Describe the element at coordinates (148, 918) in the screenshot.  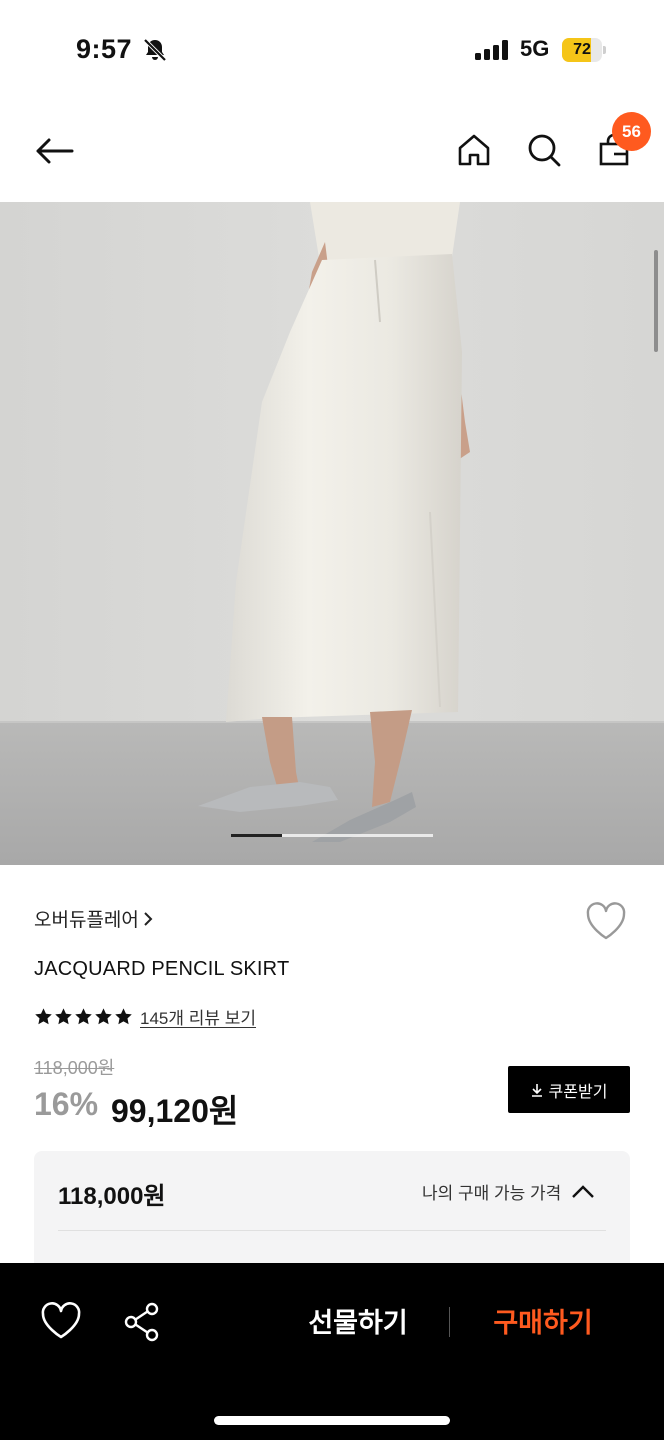
I see `chevron-right-icon` at that location.